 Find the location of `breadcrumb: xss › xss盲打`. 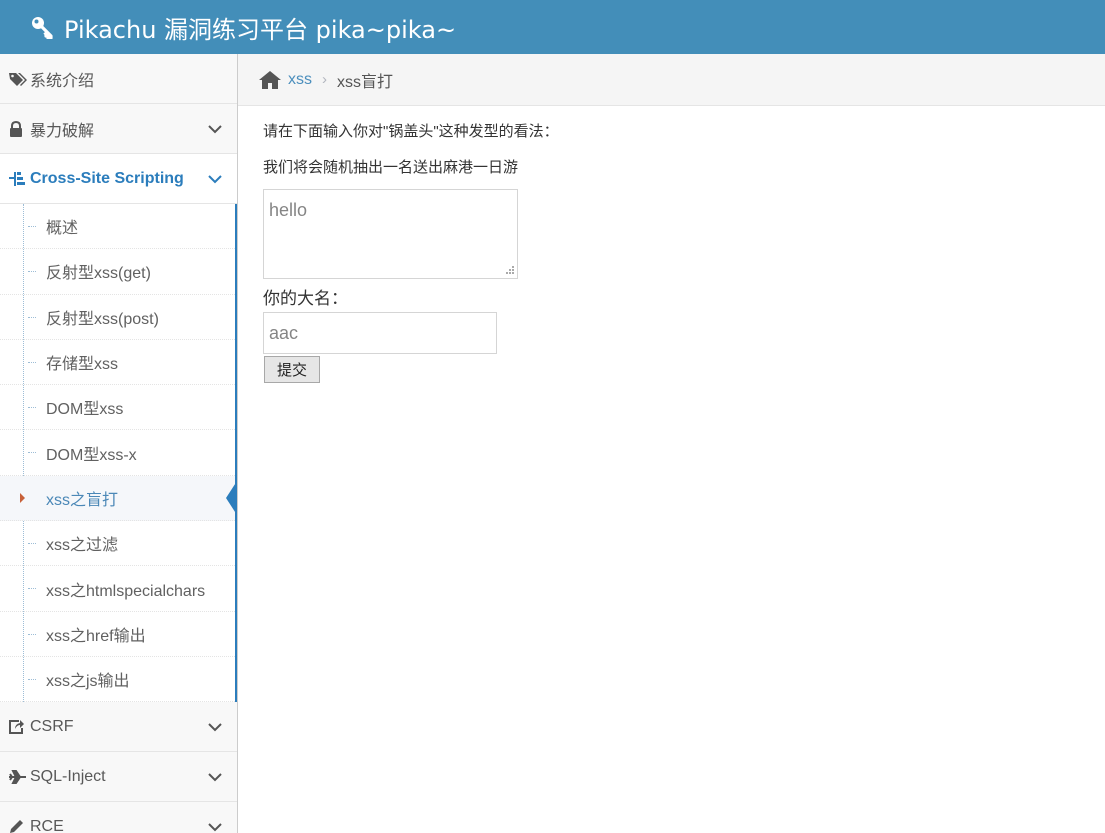

breadcrumb: xss › xss盲打 is located at coordinates (671, 80).